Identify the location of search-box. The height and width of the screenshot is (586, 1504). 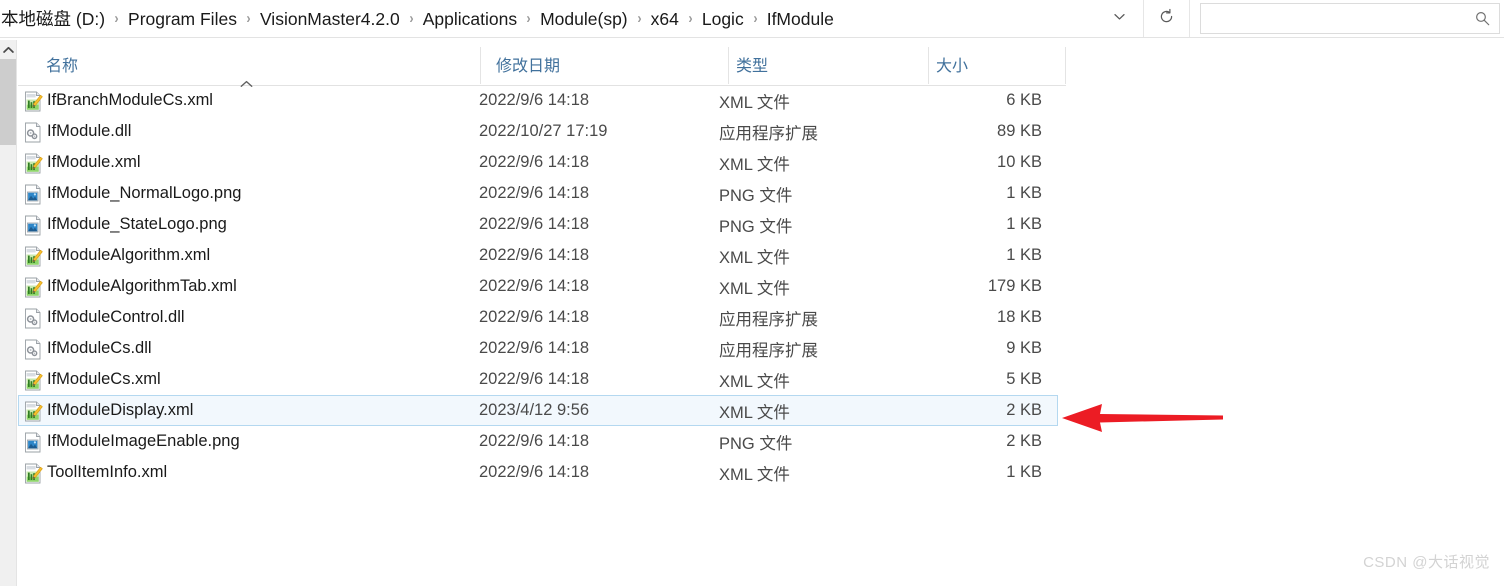
(1350, 18).